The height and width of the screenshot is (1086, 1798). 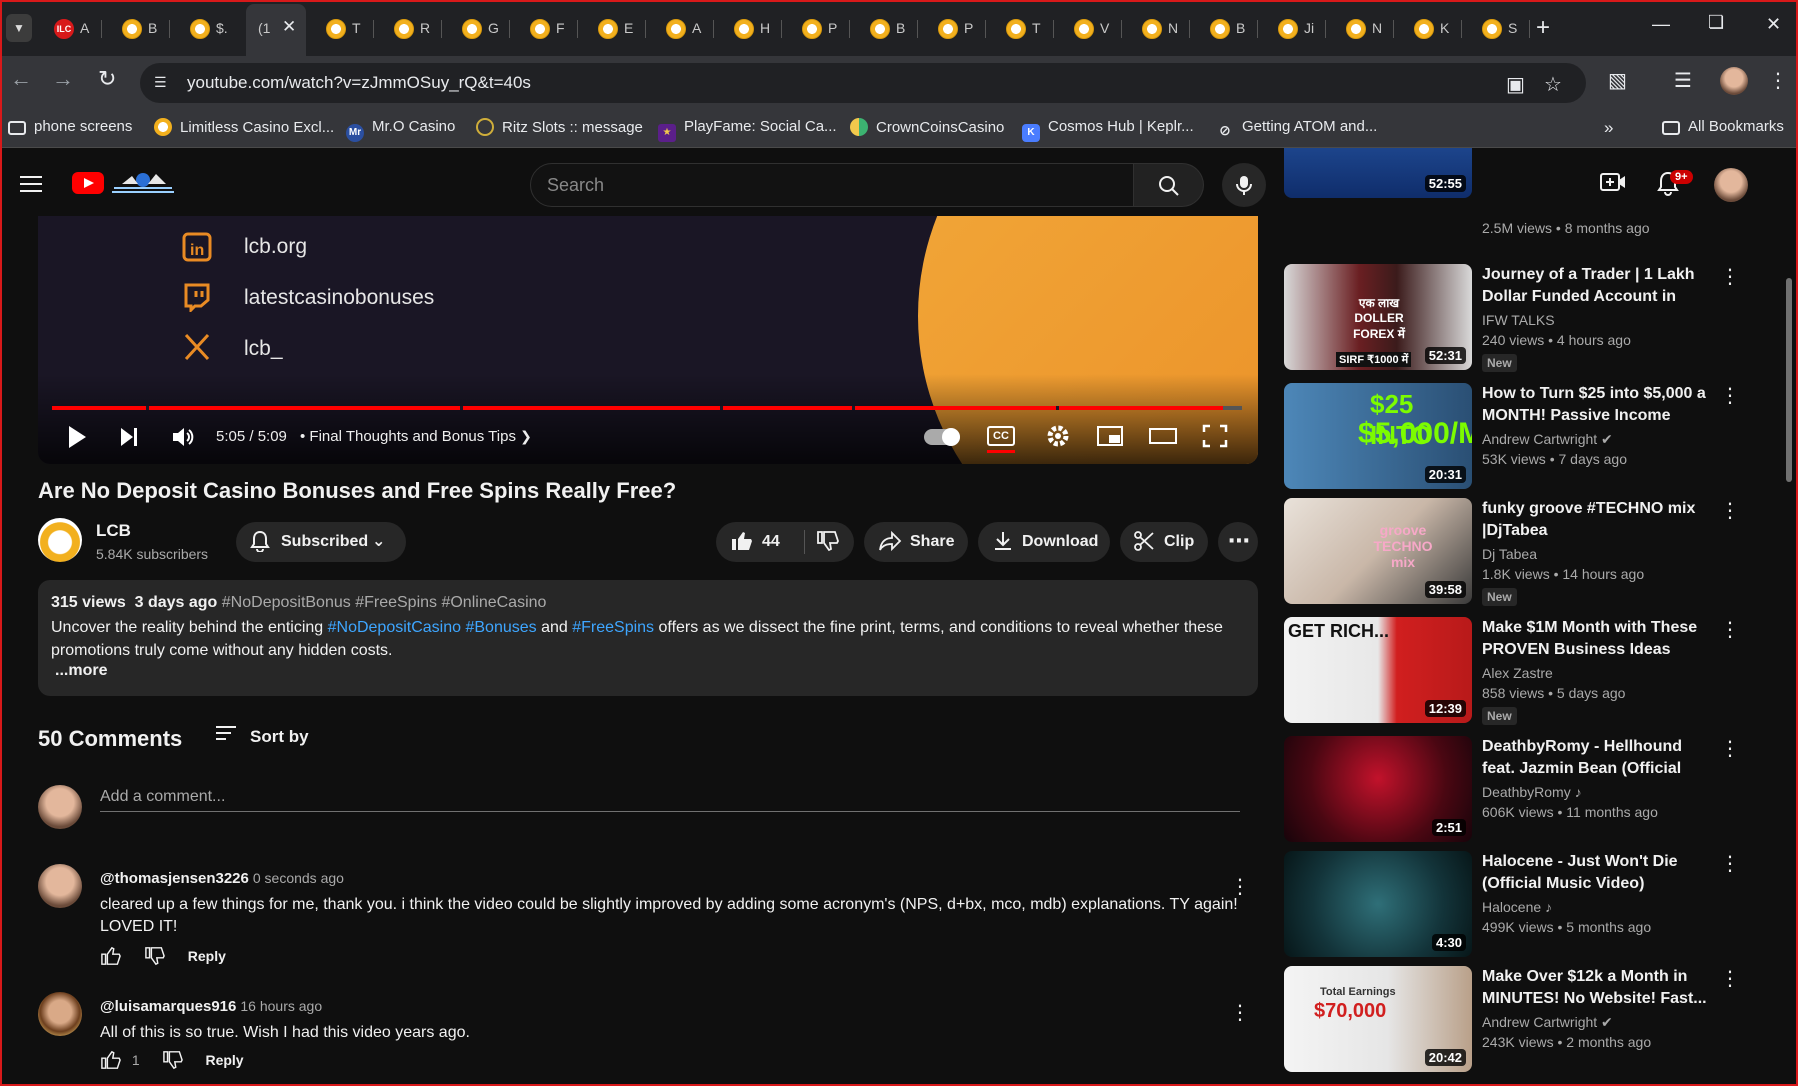 I want to click on back-icon: ←, so click(x=21, y=79).